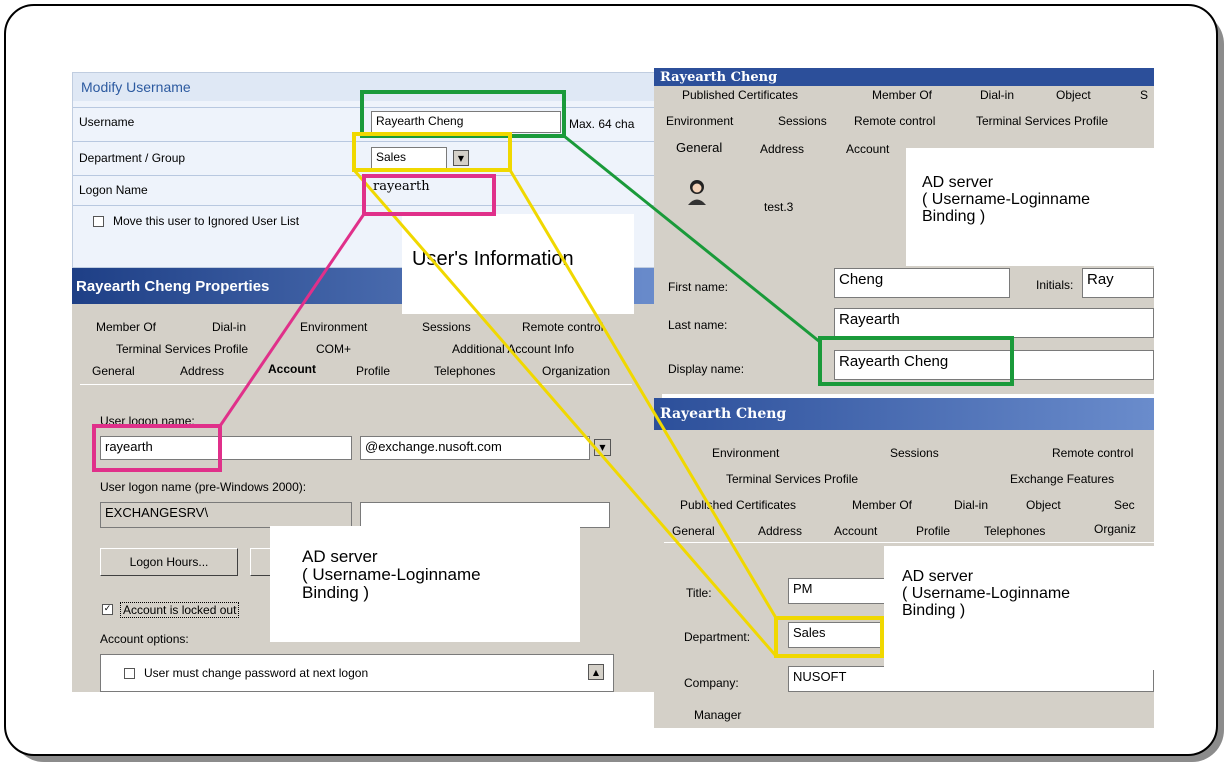 This screenshot has height=769, width=1232. I want to click on green-connector, so click(692, 239).